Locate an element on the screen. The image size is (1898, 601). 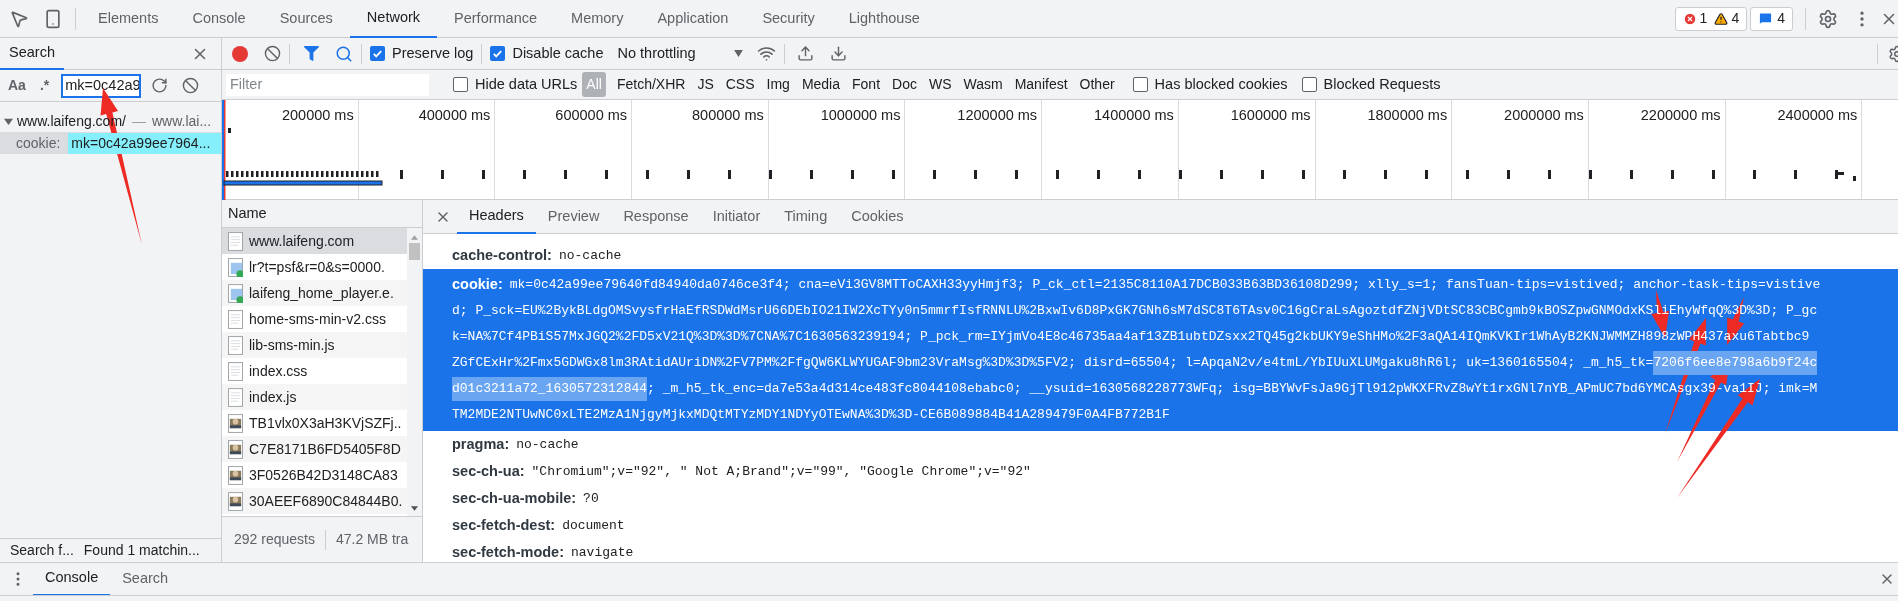
header-name: cache-control: is located at coordinates (502, 255).